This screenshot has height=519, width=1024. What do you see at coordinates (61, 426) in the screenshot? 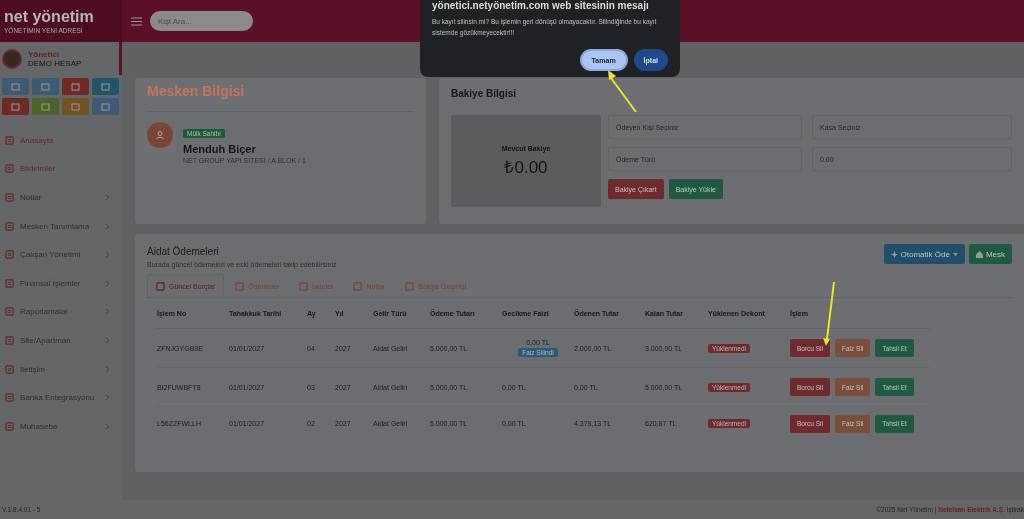
I see `sidebar-item: Muhasebe` at bounding box center [61, 426].